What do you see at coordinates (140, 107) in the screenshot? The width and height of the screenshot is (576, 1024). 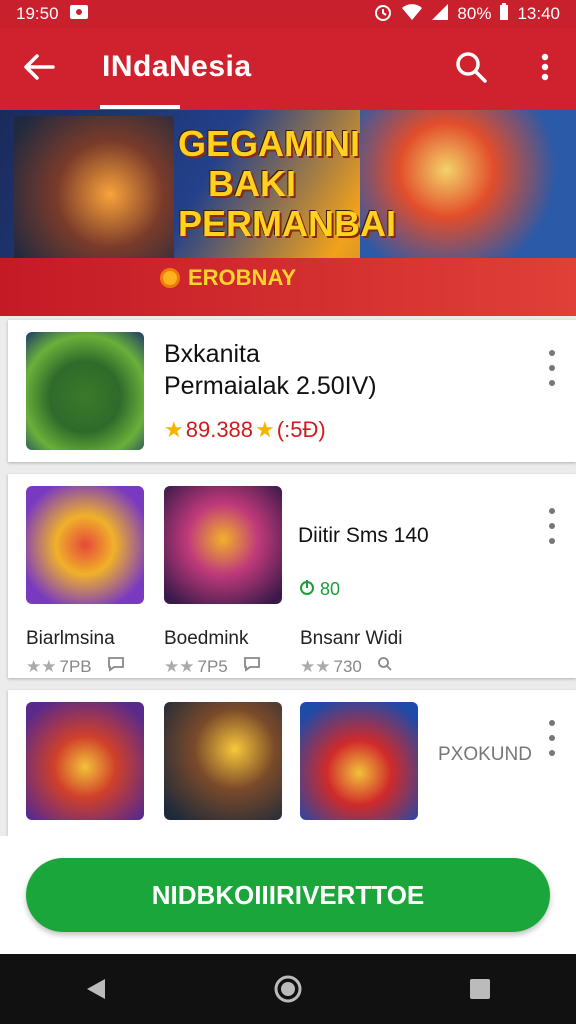 I see `title-underline` at bounding box center [140, 107].